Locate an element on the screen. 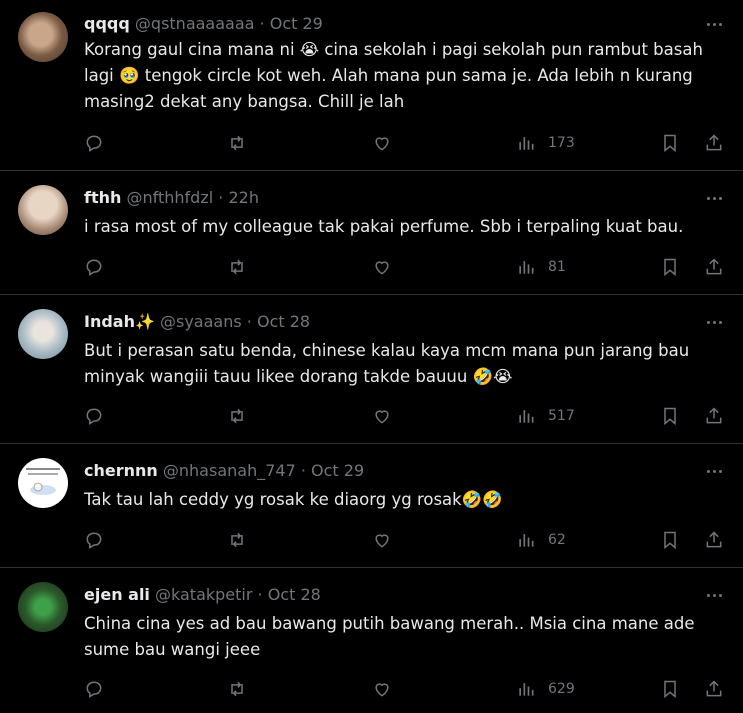  views-count: 173 is located at coordinates (561, 143).